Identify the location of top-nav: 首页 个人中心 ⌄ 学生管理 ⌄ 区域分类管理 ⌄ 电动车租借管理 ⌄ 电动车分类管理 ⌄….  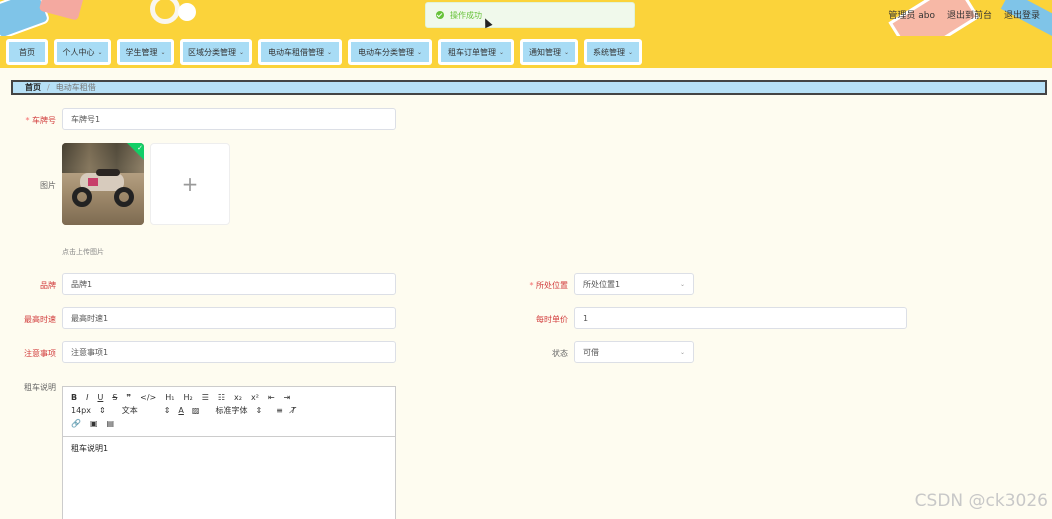
(526, 52).